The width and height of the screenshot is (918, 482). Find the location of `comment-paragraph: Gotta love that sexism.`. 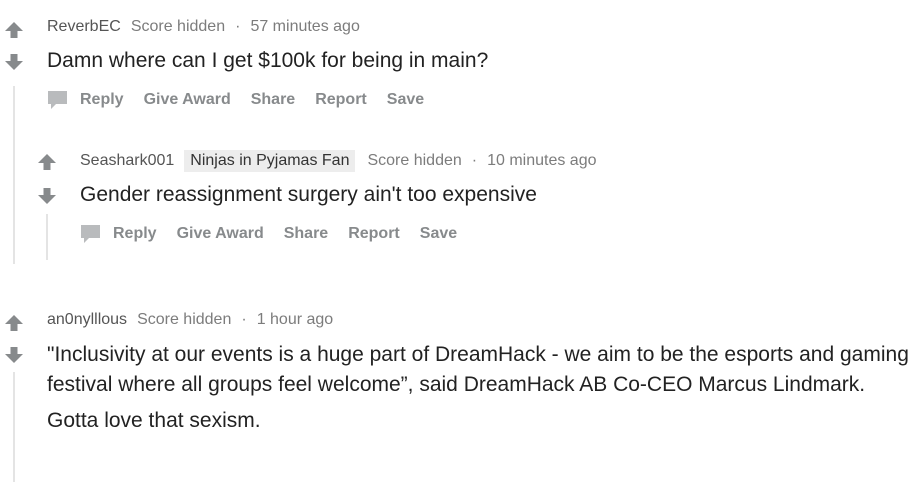

comment-paragraph: Gotta love that sexism. is located at coordinates (154, 420).